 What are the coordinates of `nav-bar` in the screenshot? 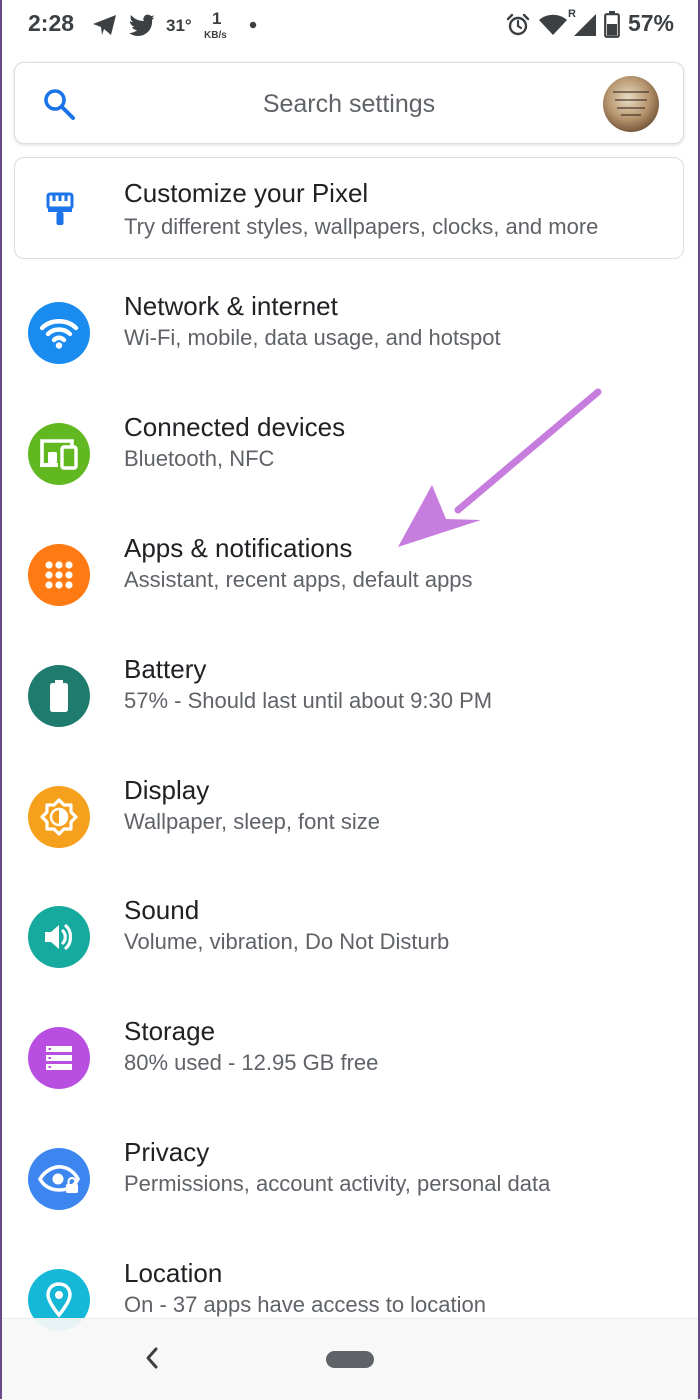 It's located at (350, 1359).